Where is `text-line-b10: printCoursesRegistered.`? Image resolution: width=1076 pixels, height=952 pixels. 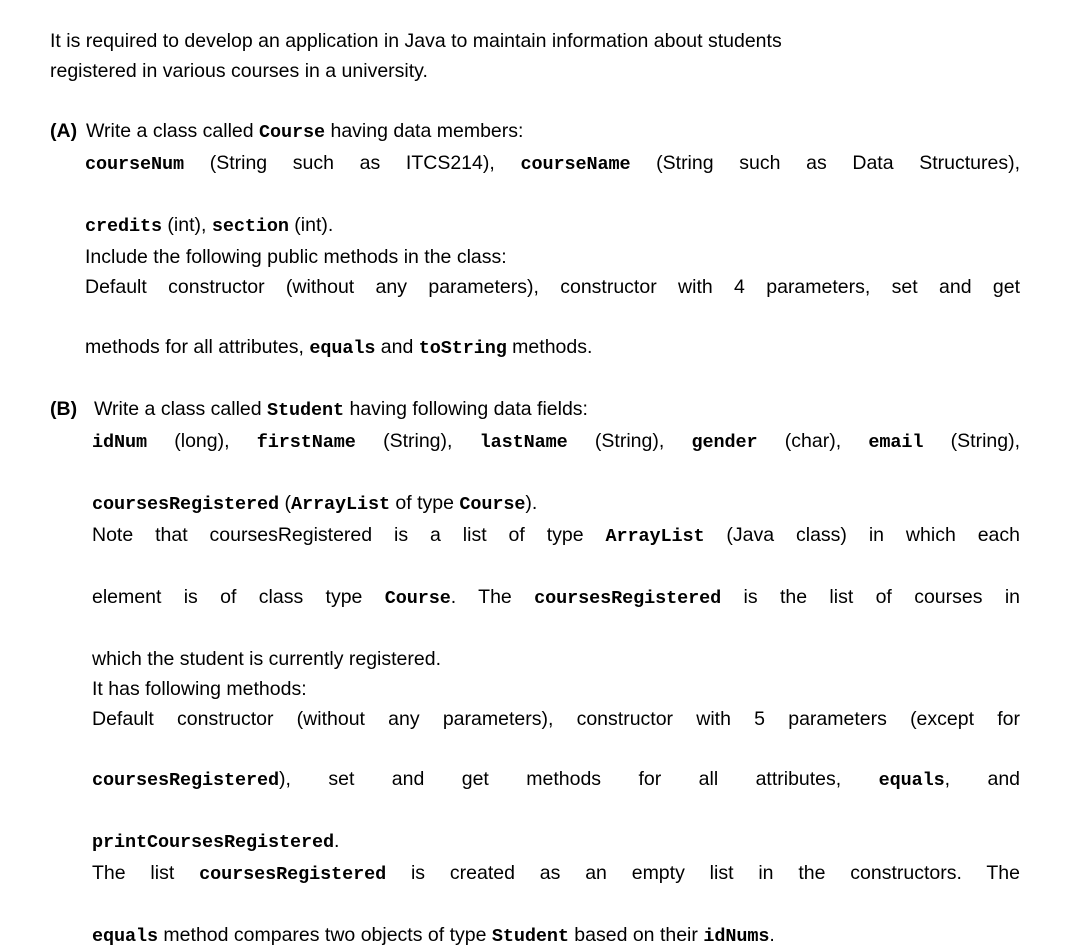 text-line-b10: printCoursesRegistered. is located at coordinates (535, 842).